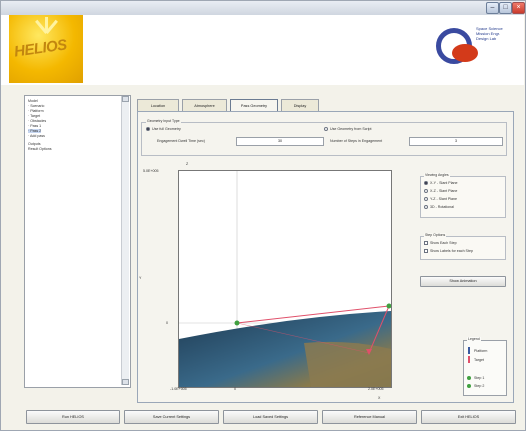 This screenshot has height=431, width=526. I want to click on load-settings-button: Load Saved Settings, so click(270, 417).